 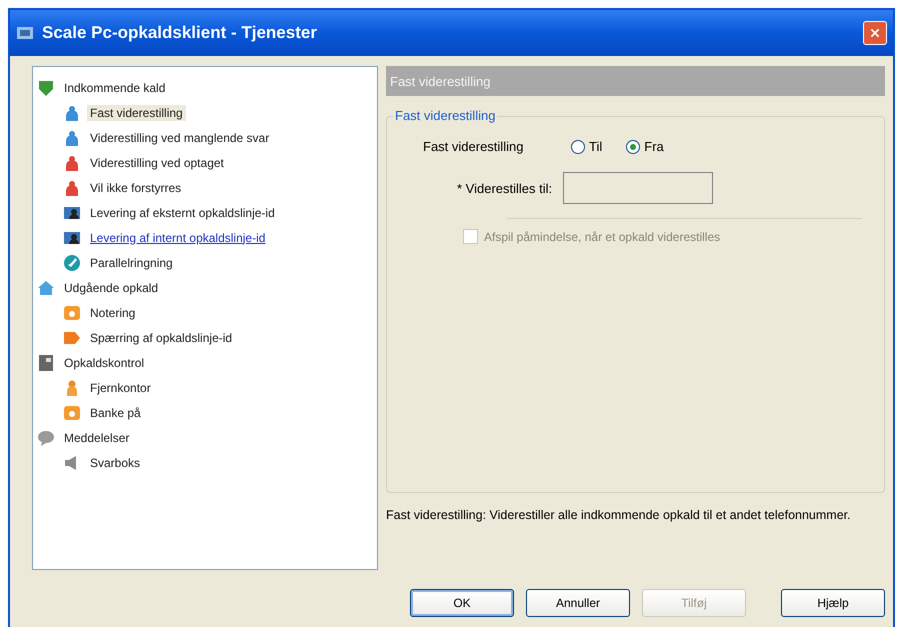 I want to click on app-icon, so click(x=25, y=33).